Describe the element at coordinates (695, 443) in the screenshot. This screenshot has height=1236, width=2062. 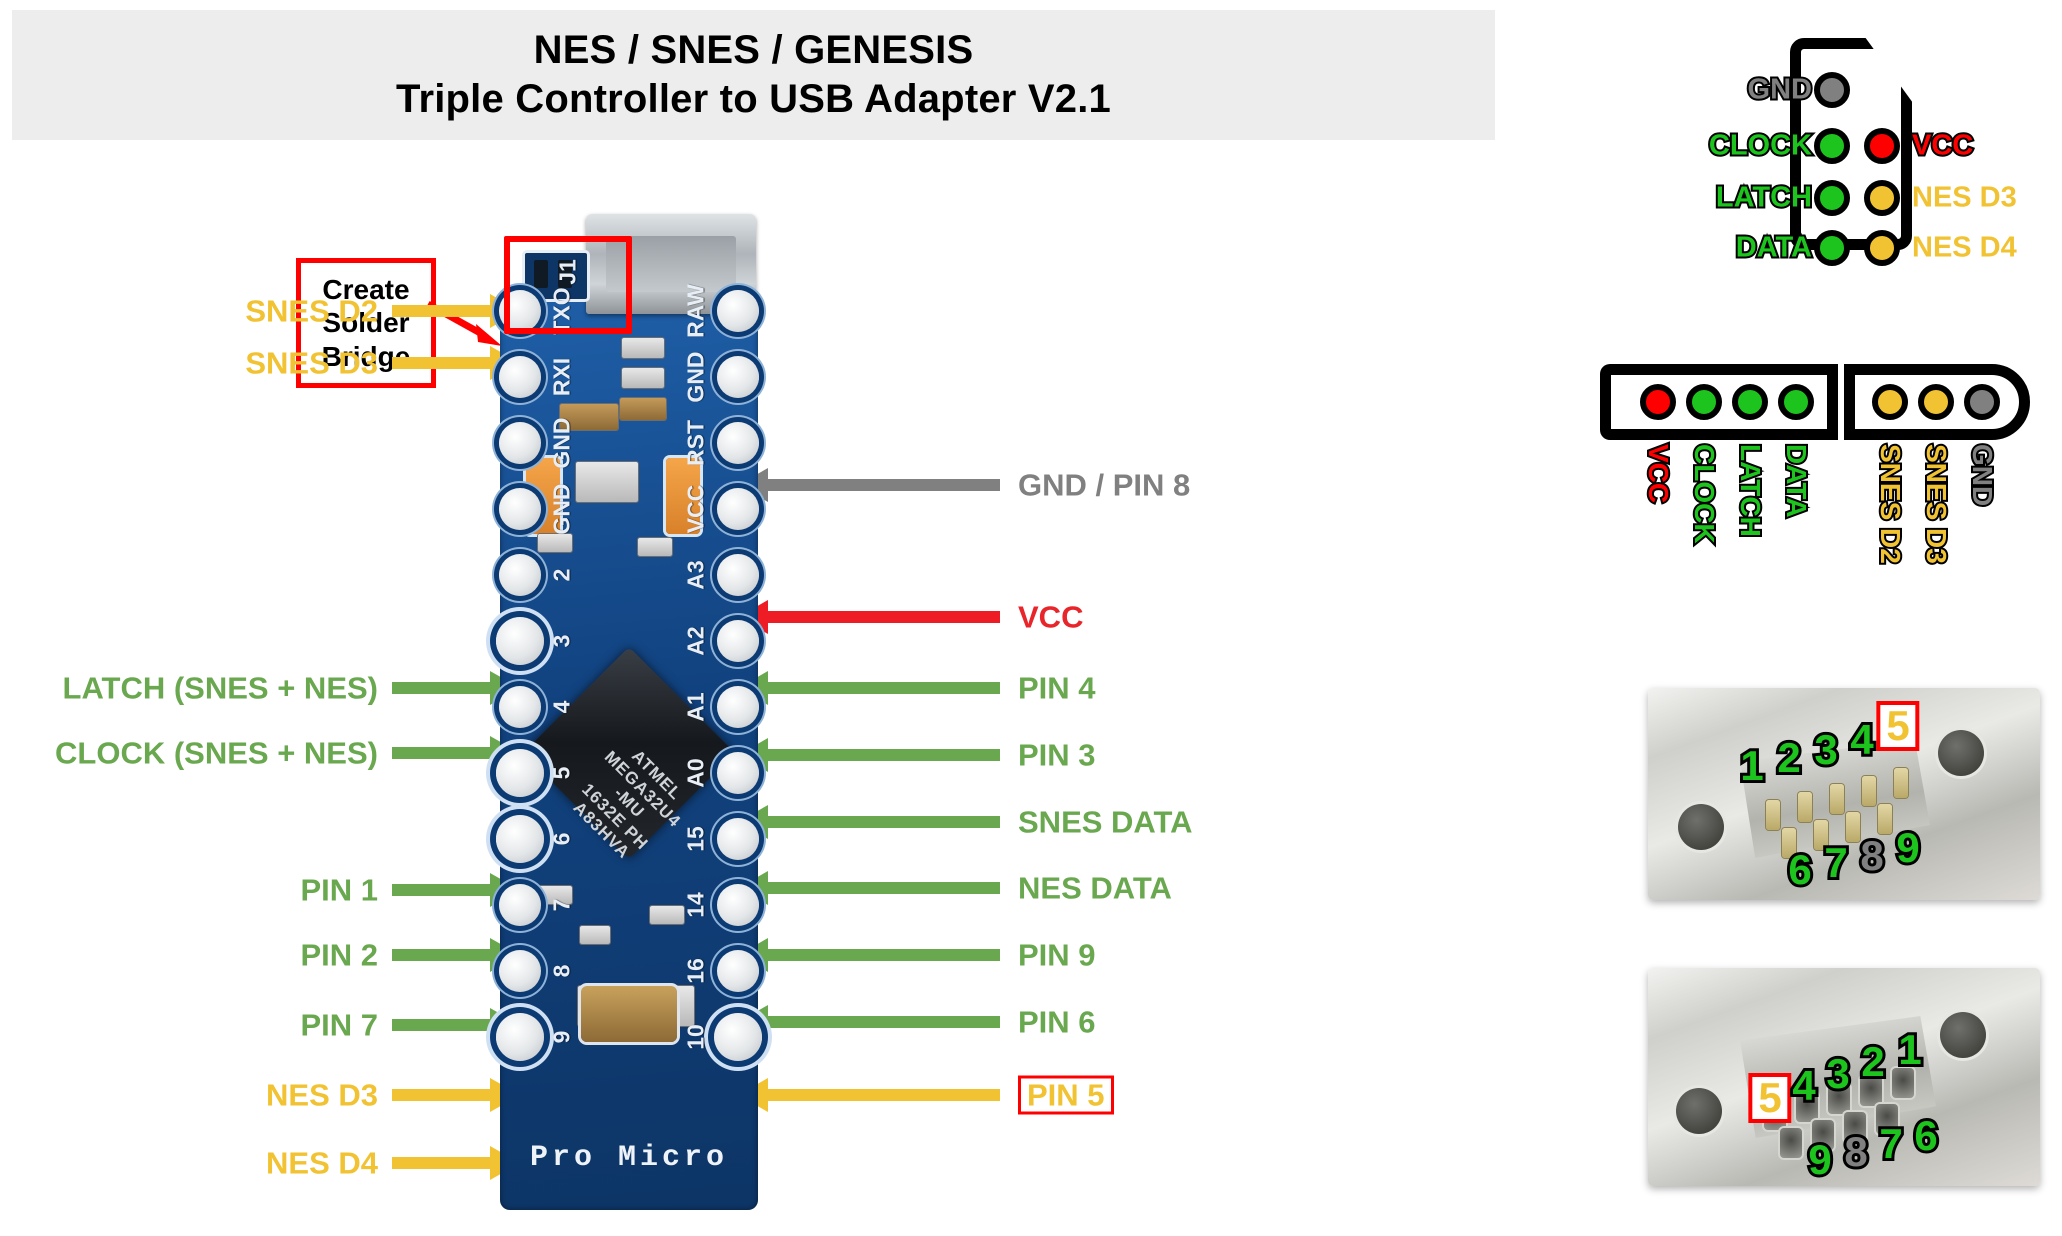
I see `silk-right-rst-2: RST` at that location.